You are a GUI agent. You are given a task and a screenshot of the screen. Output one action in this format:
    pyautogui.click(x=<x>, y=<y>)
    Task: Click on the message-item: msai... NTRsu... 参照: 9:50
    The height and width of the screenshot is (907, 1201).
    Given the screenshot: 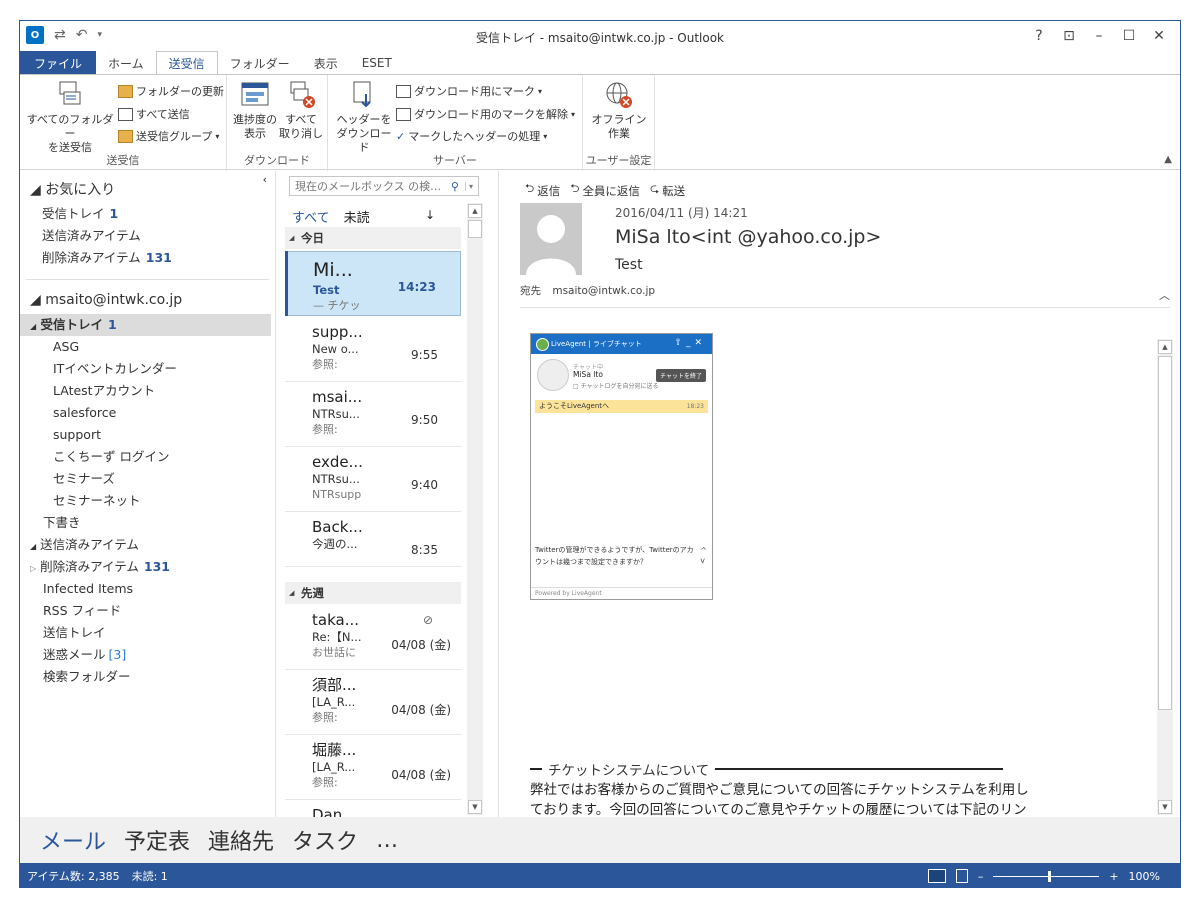 What is the action you would take?
    pyautogui.click(x=373, y=414)
    